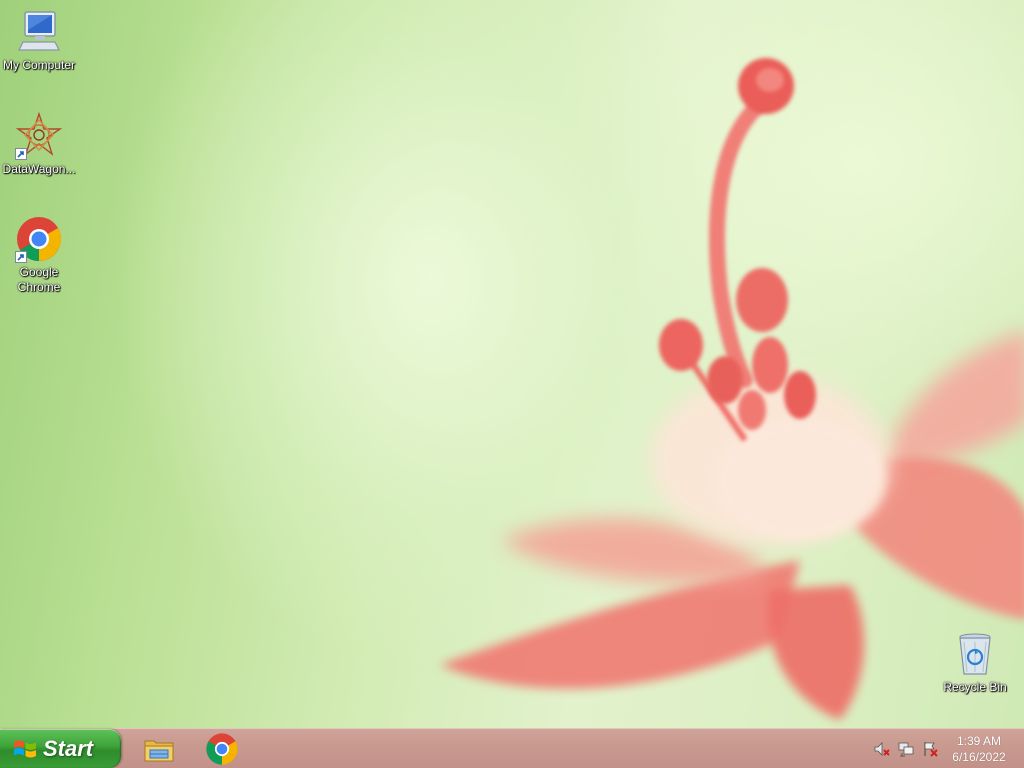 The height and width of the screenshot is (768, 1024). What do you see at coordinates (25, 749) in the screenshot?
I see `windows-flag-icon` at bounding box center [25, 749].